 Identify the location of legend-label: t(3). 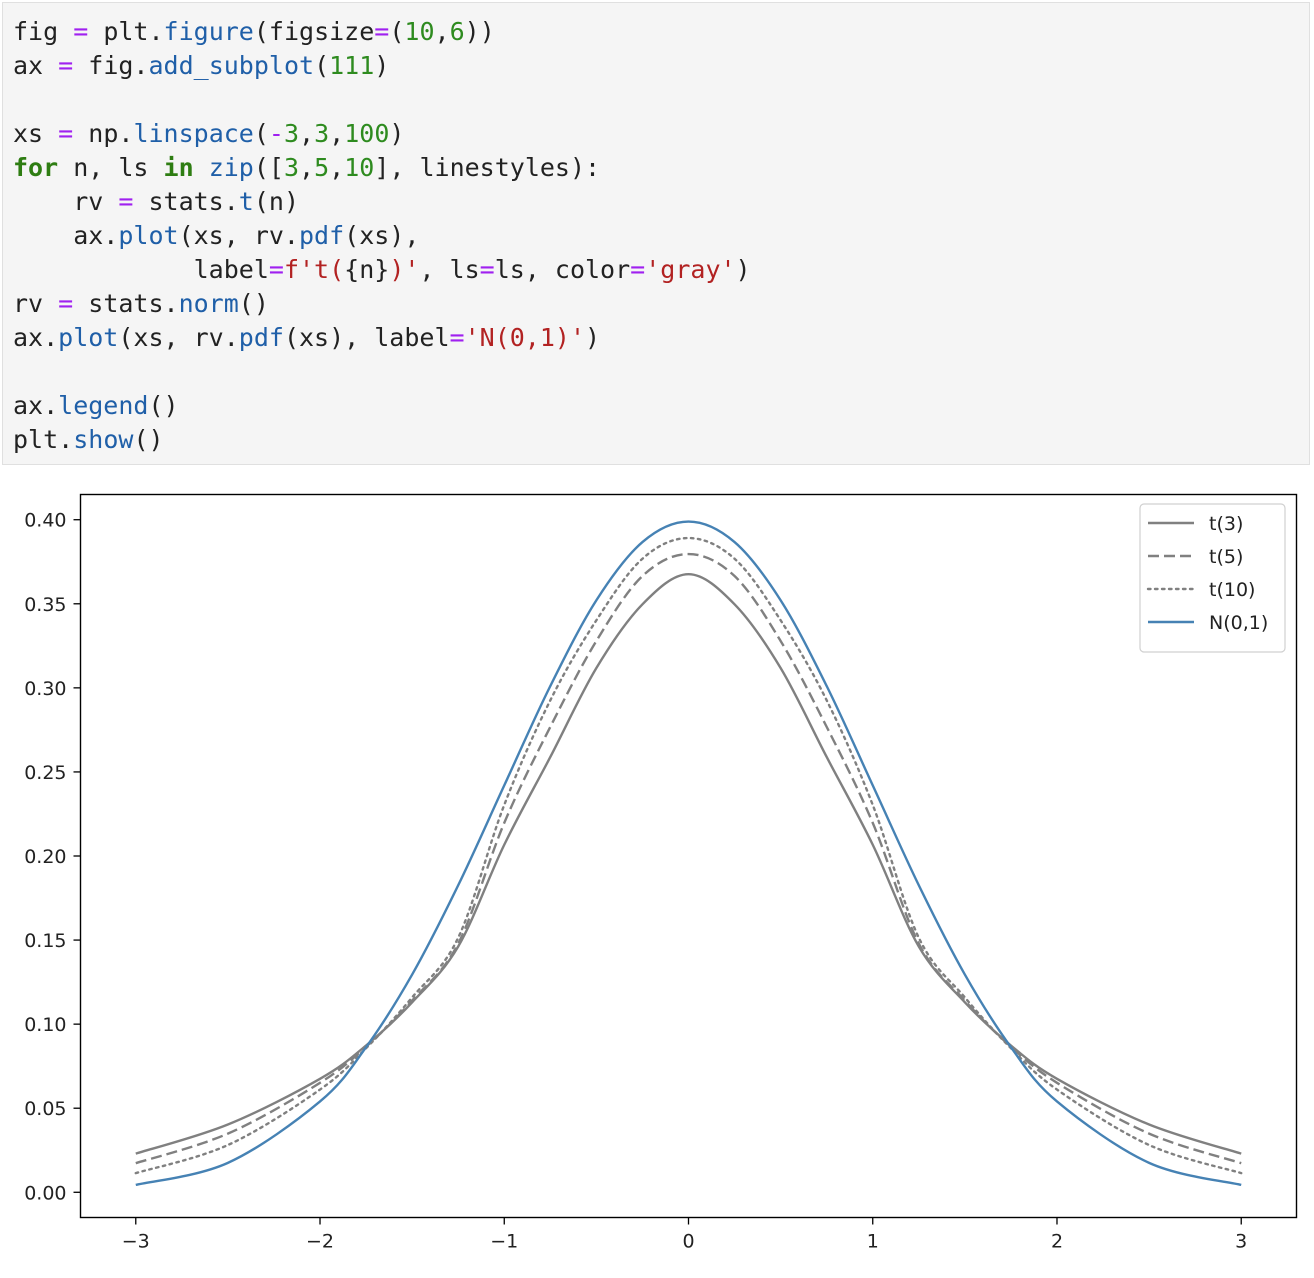
(1226, 524).